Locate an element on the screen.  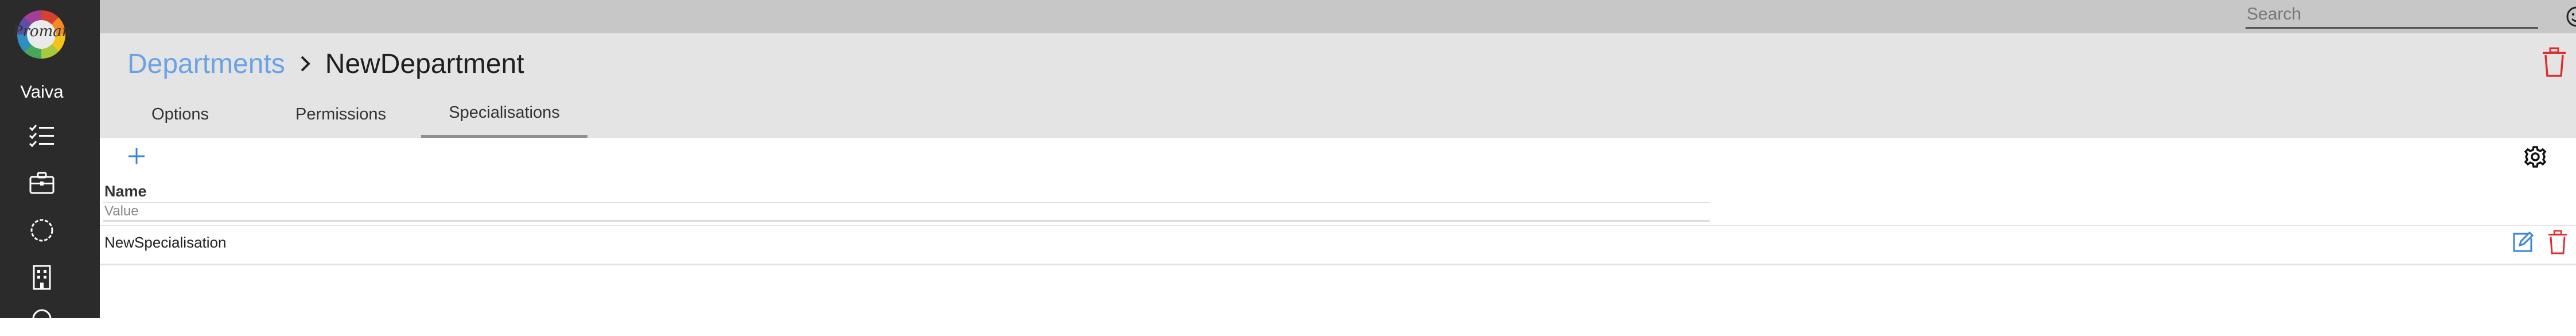
building-icon is located at coordinates (42, 277).